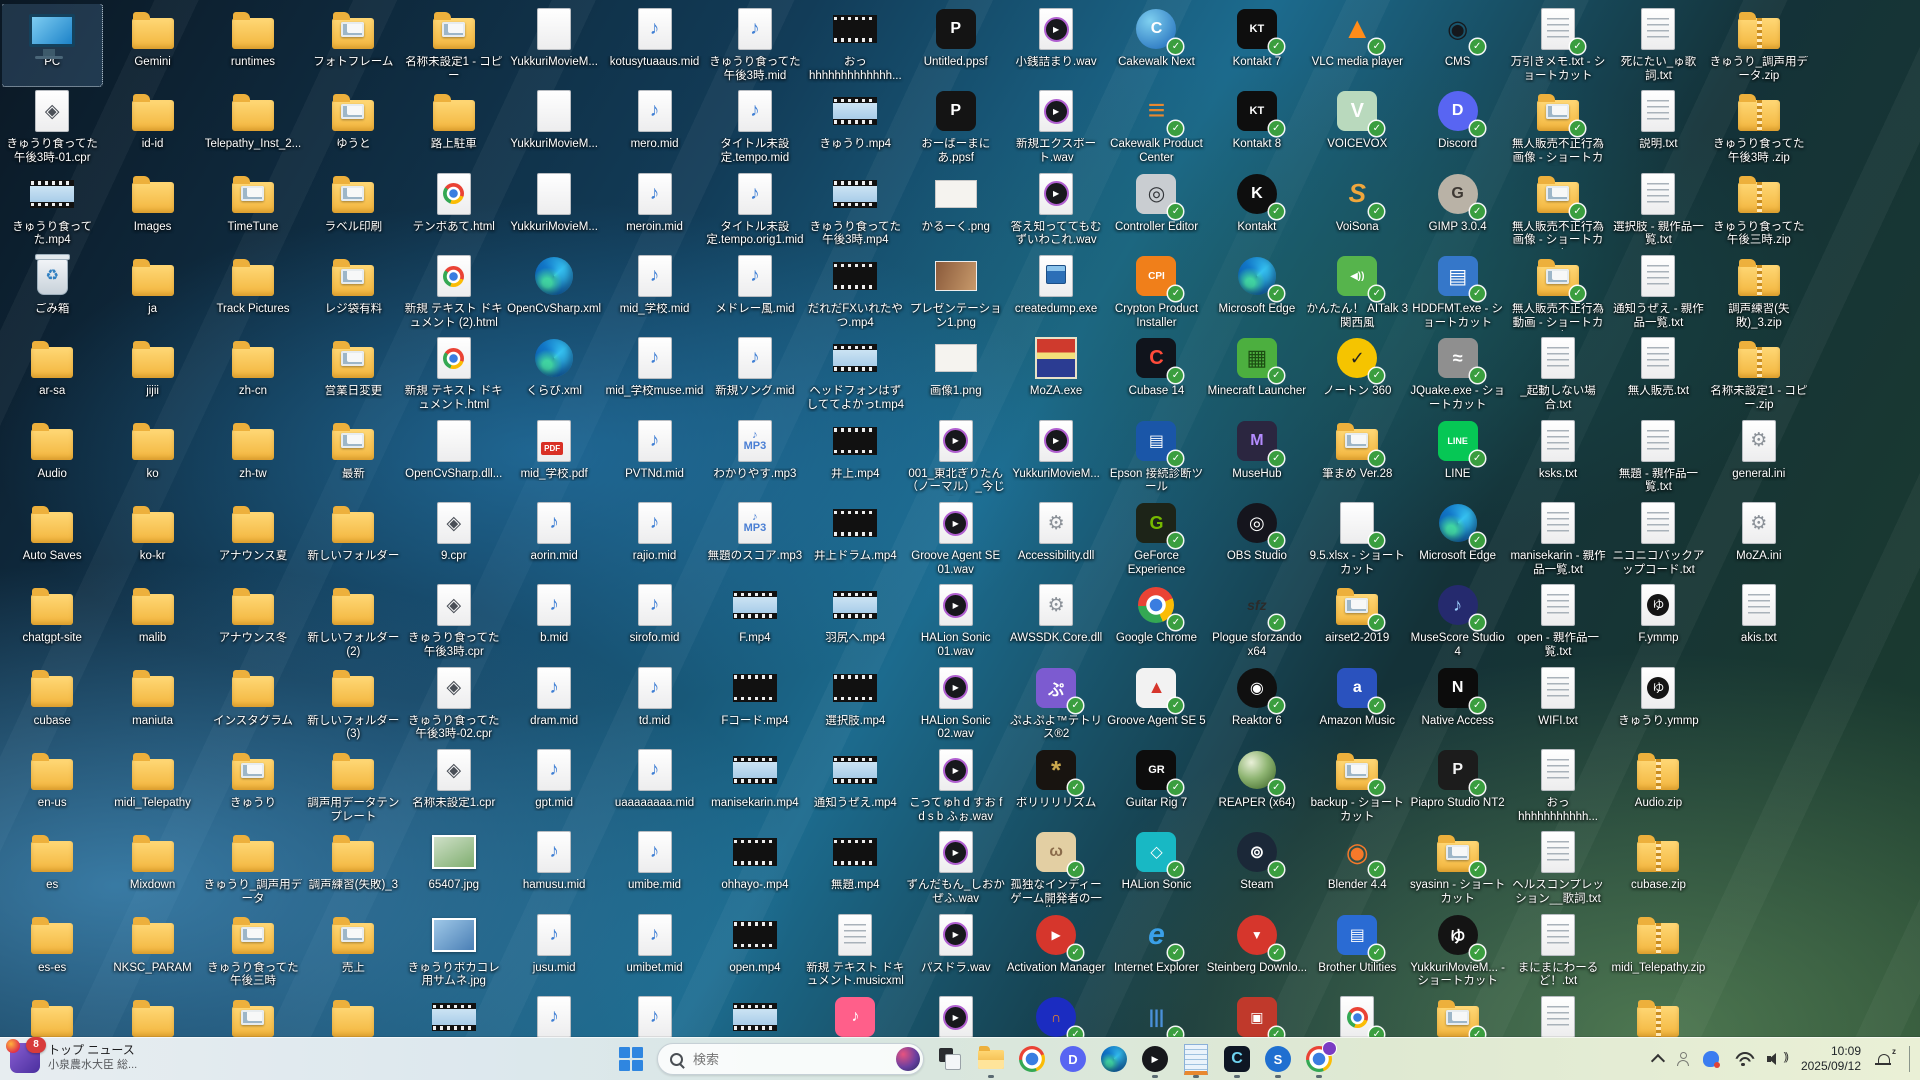 This screenshot has height=1080, width=1920. What do you see at coordinates (454, 374) in the screenshot?
I see `desktop-icon: 新規 テキスト ドキュメント.html` at bounding box center [454, 374].